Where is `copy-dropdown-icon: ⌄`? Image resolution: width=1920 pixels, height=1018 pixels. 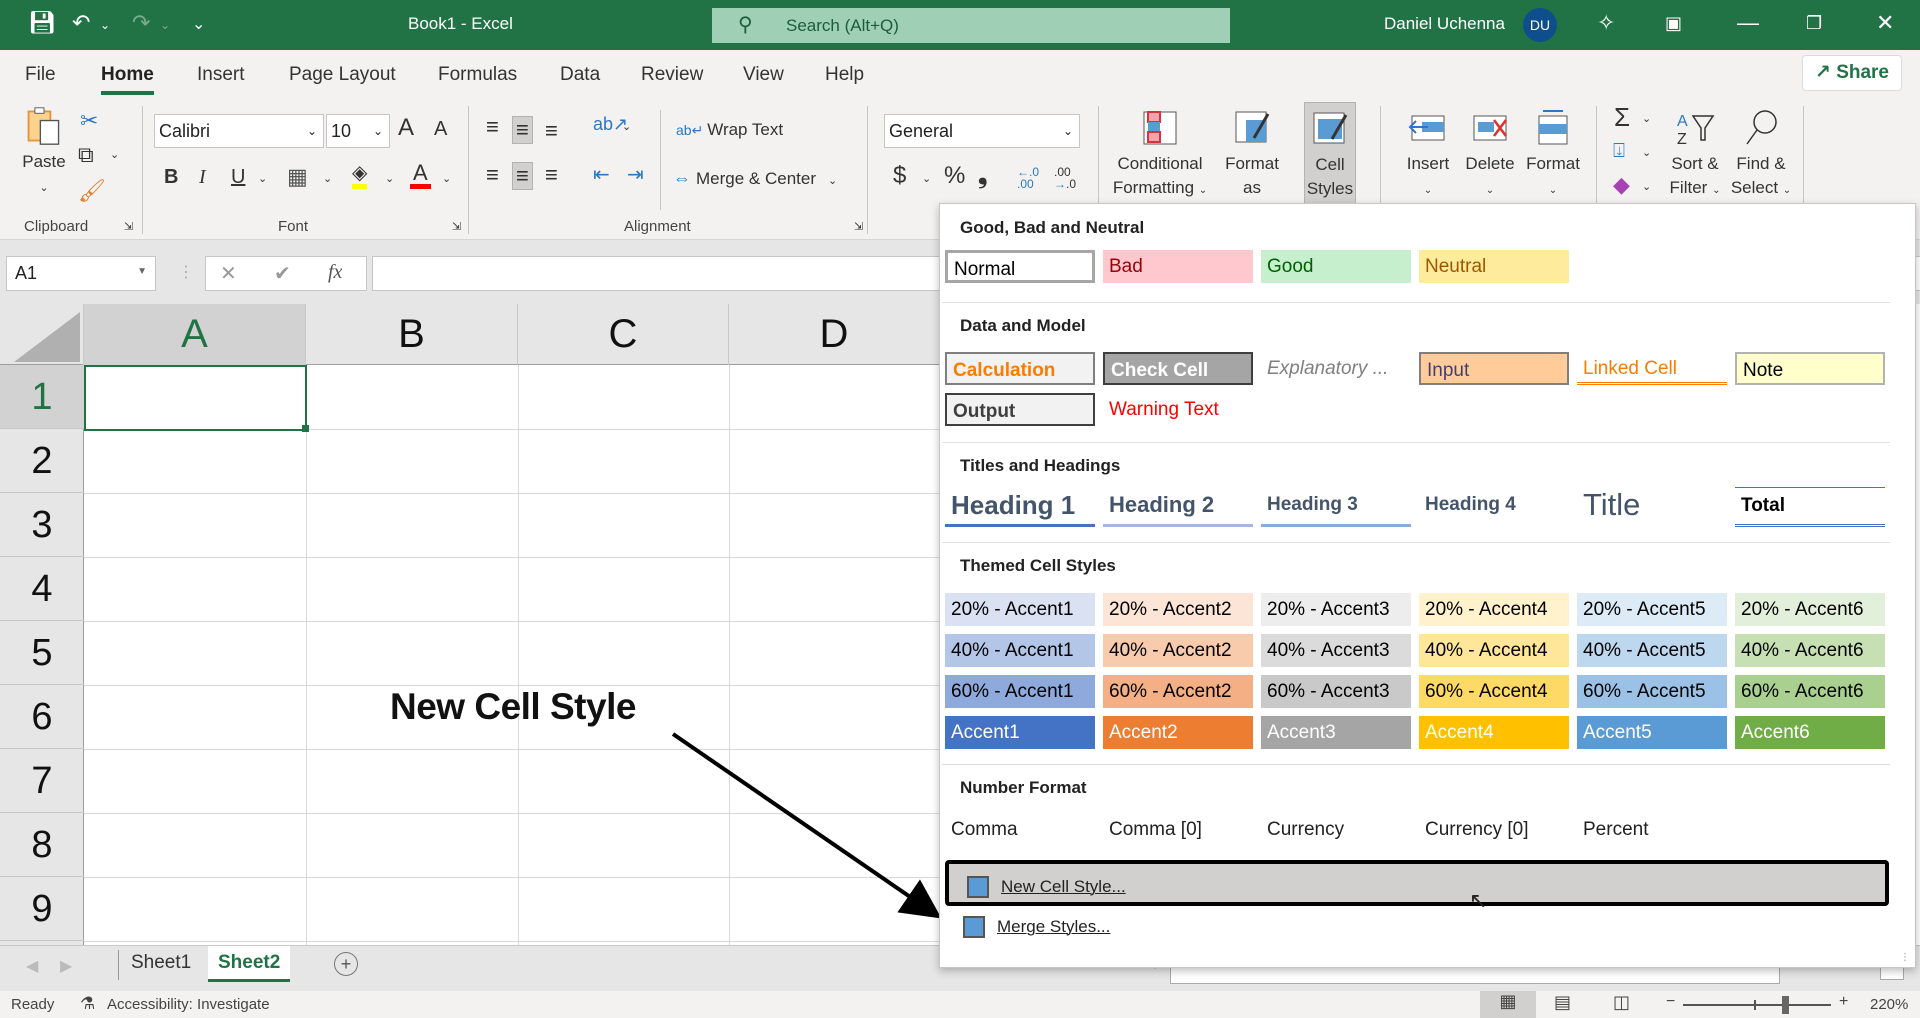
copy-dropdown-icon: ⌄ is located at coordinates (114, 154).